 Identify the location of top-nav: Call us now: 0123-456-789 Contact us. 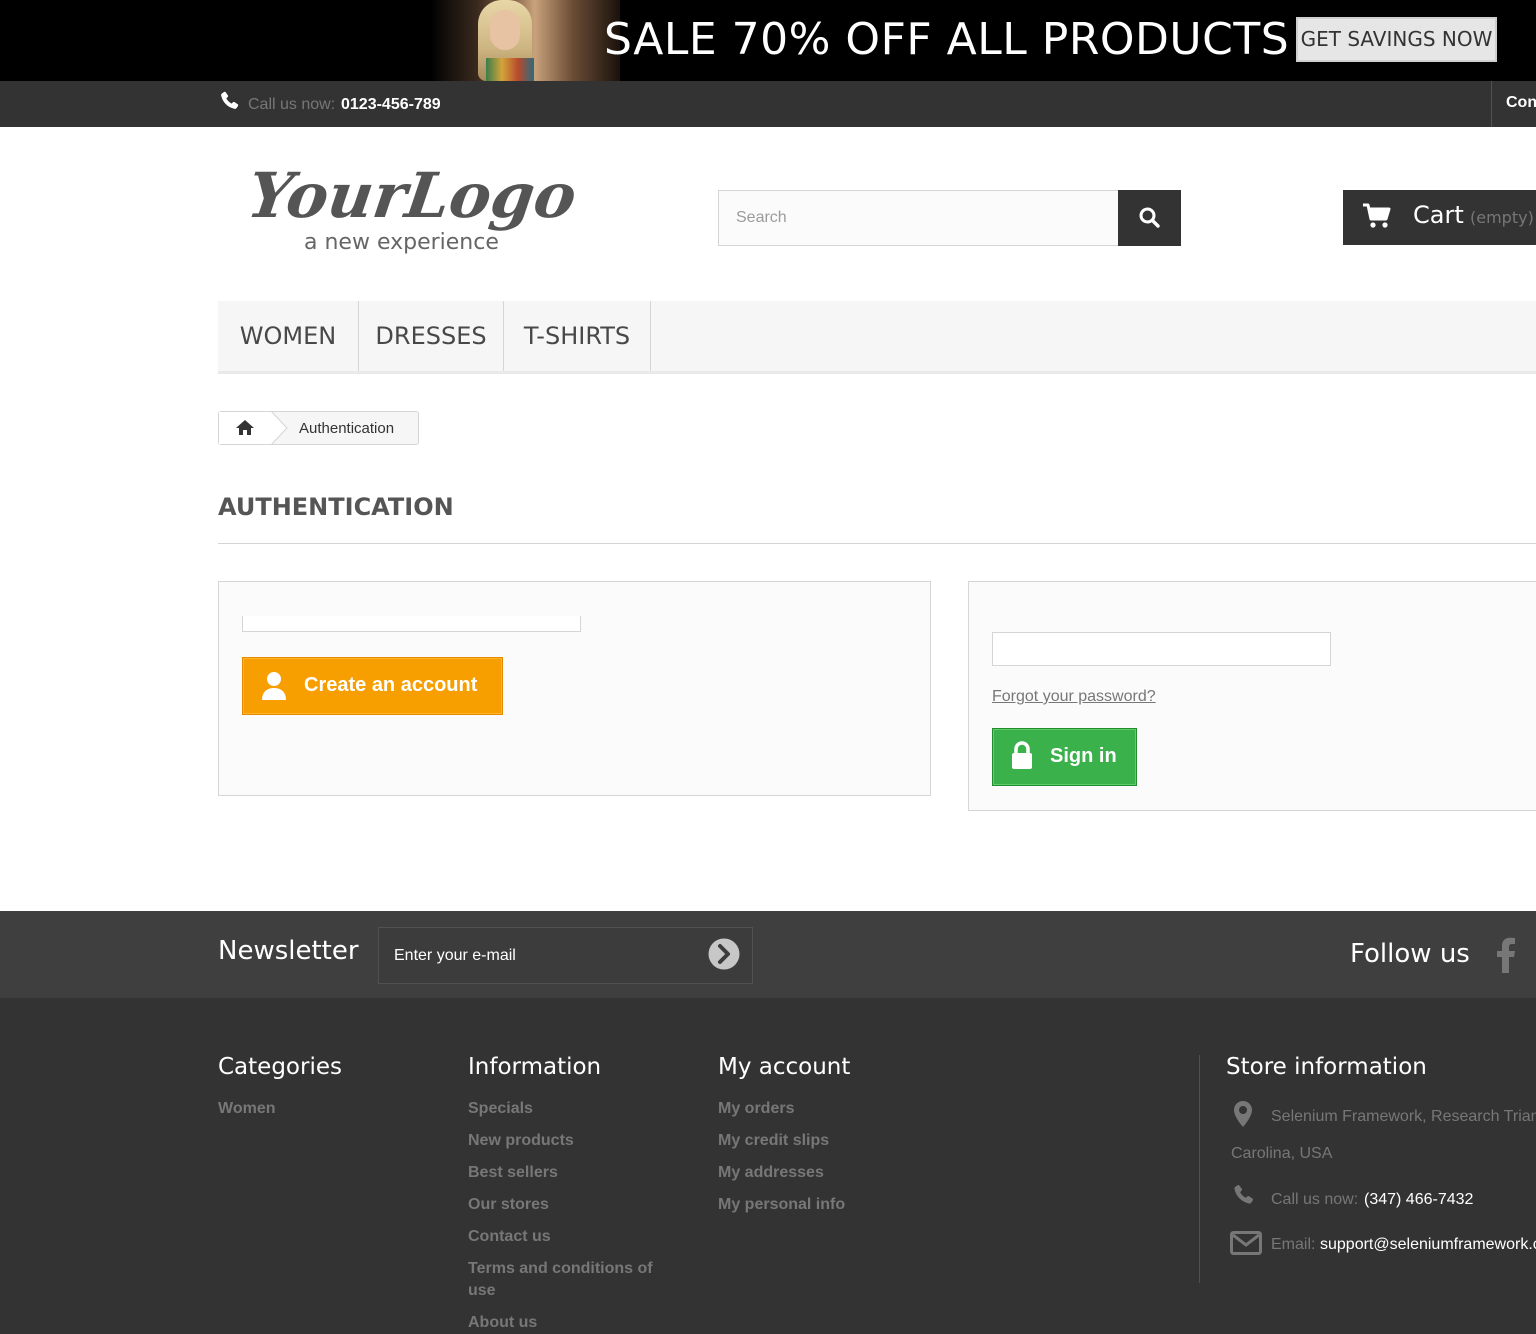
(768, 104).